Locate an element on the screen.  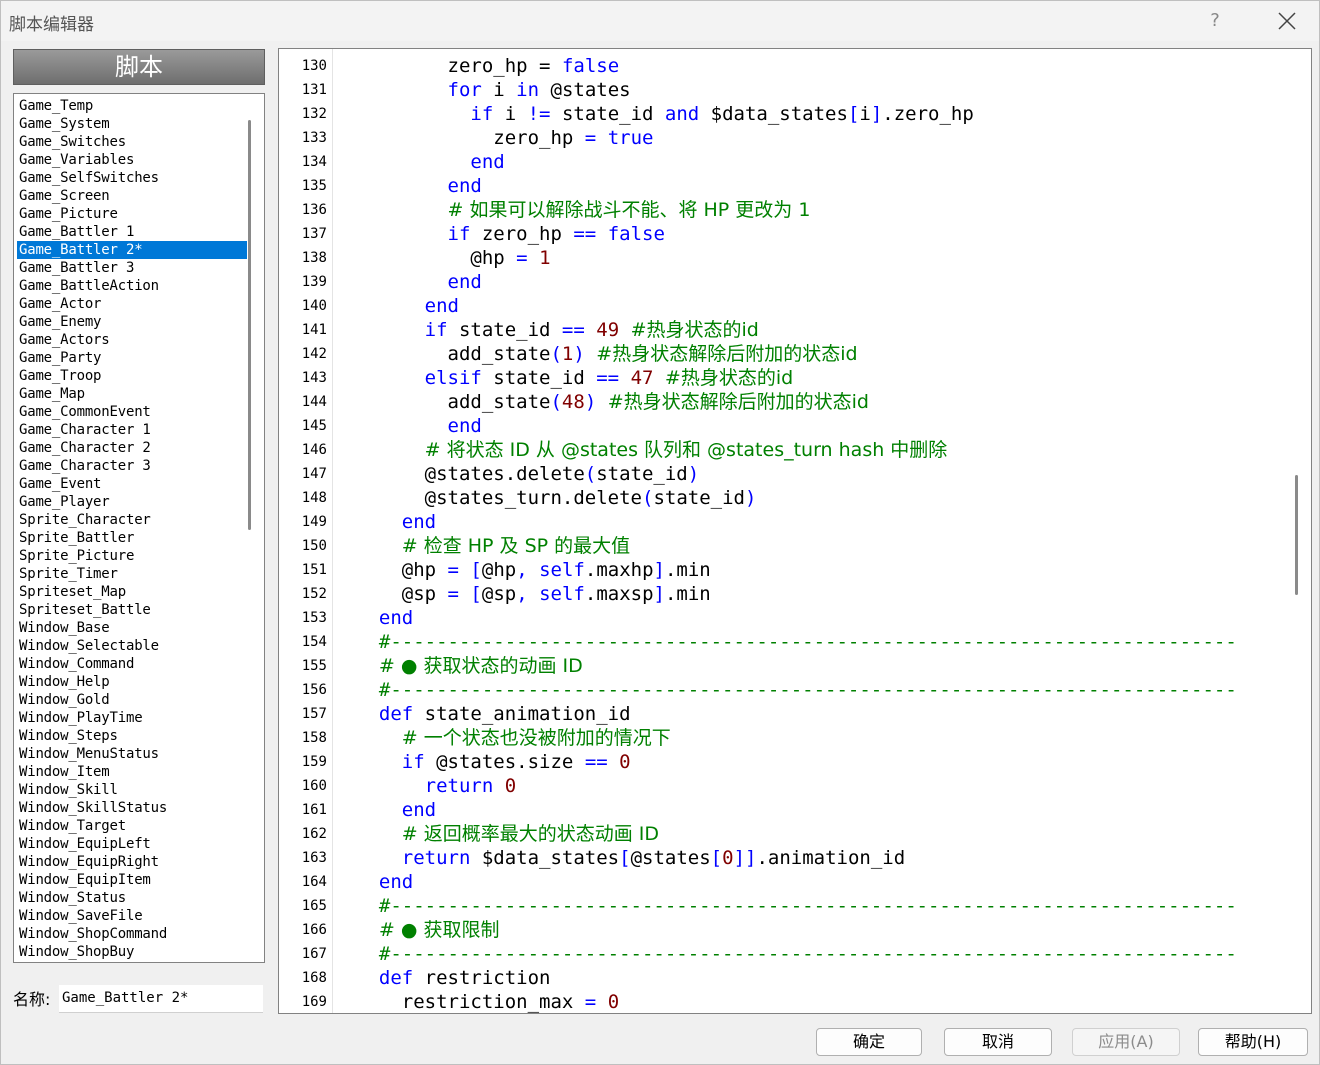
editor-scrollbar is located at coordinates (1296, 535).